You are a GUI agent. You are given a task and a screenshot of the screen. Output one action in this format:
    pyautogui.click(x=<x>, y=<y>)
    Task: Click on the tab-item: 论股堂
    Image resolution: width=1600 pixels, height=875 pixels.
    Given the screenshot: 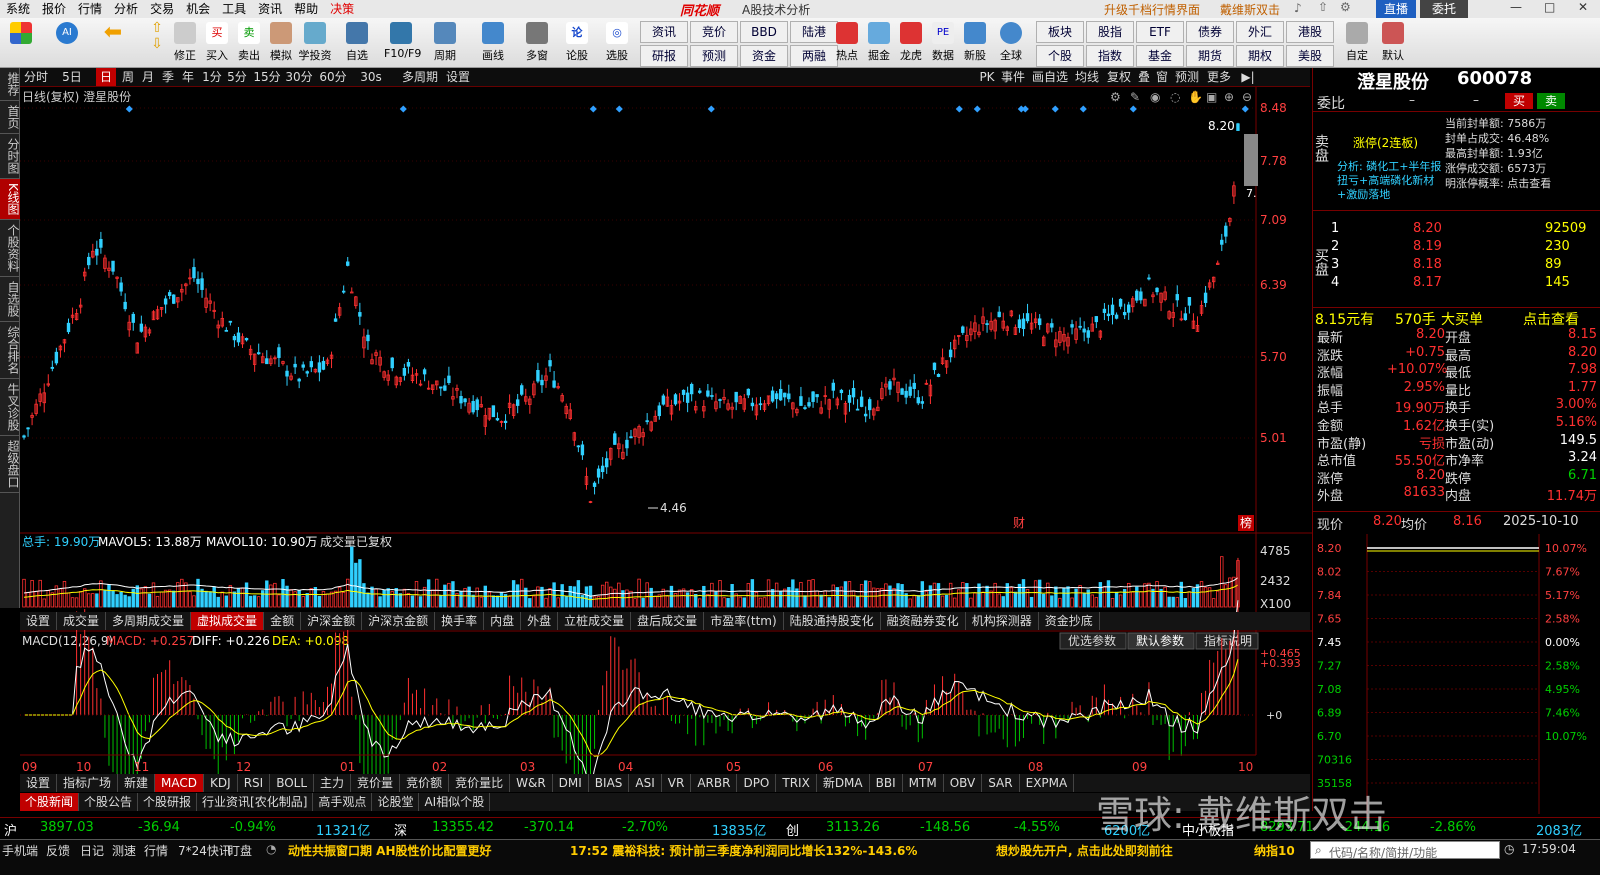 What is the action you would take?
    pyautogui.click(x=396, y=802)
    